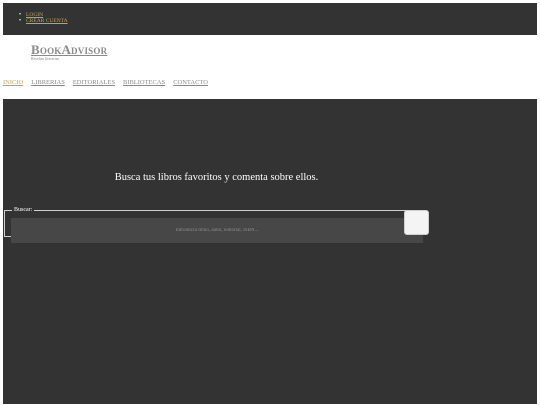 This screenshot has width=540, height=405. I want to click on account-link-item: • CREAR CUENTA, so click(43, 21).